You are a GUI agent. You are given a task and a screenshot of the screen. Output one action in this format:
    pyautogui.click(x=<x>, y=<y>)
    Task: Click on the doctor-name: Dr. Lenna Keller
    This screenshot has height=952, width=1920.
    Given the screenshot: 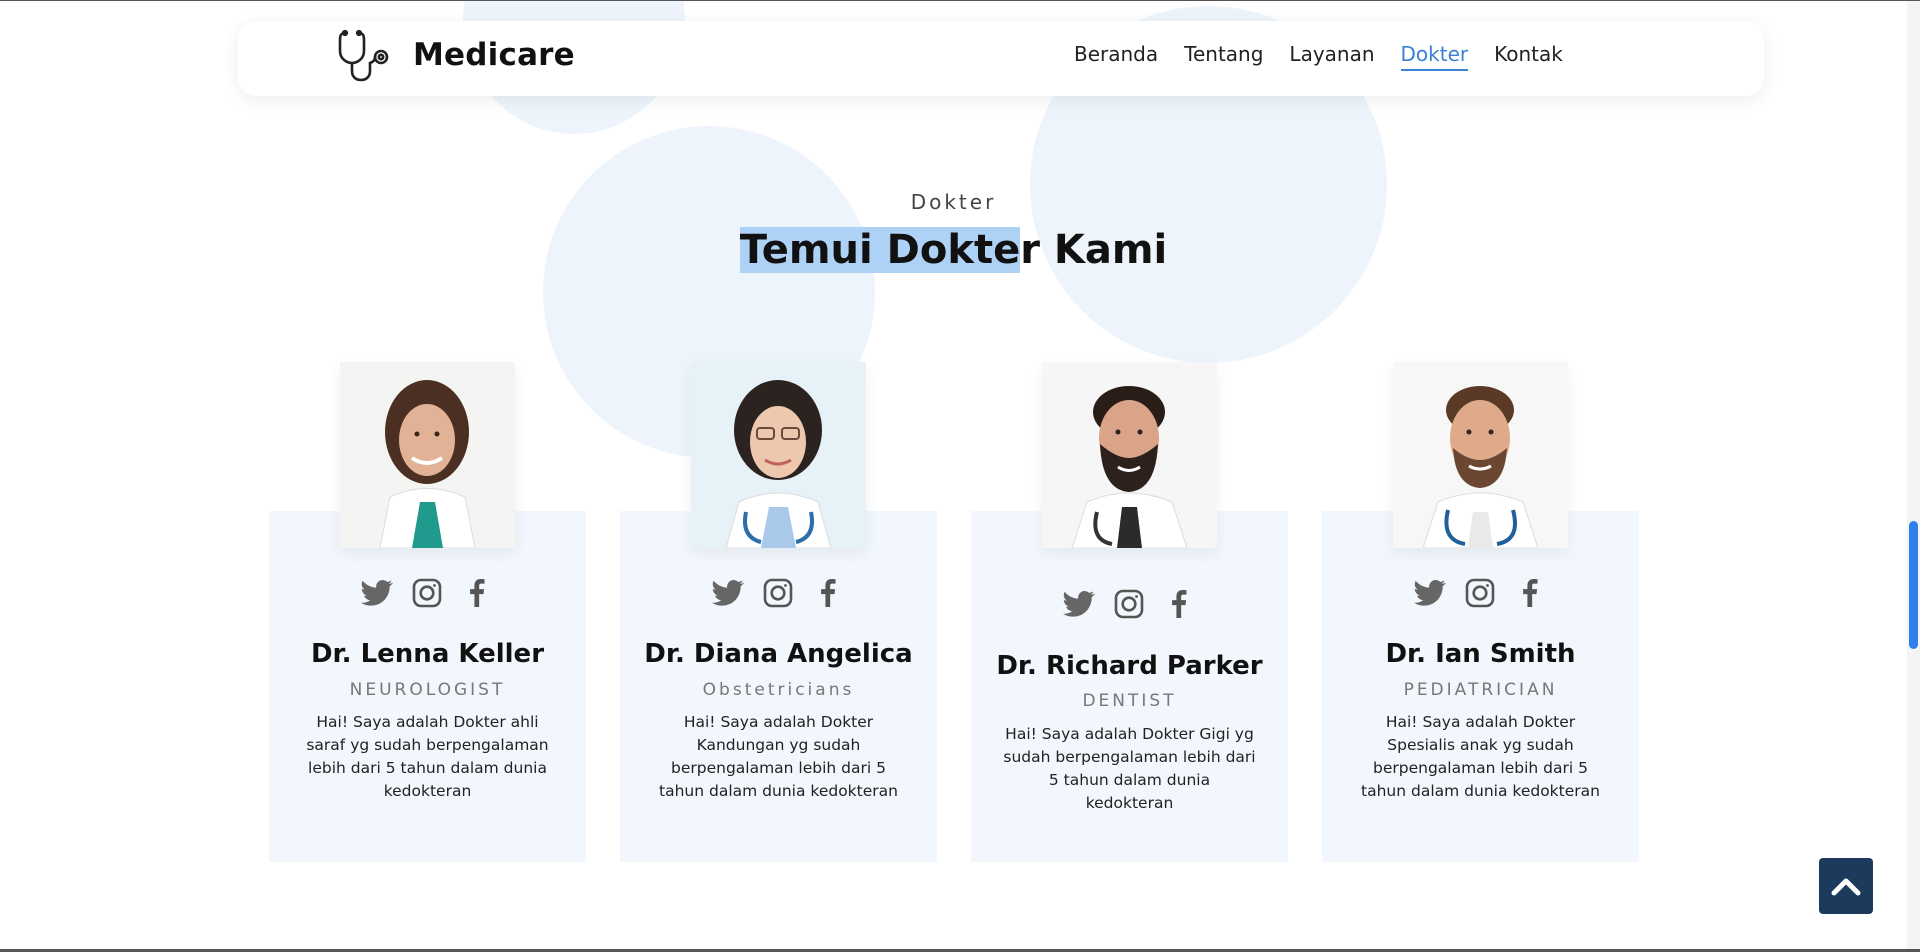 What is the action you would take?
    pyautogui.click(x=427, y=654)
    